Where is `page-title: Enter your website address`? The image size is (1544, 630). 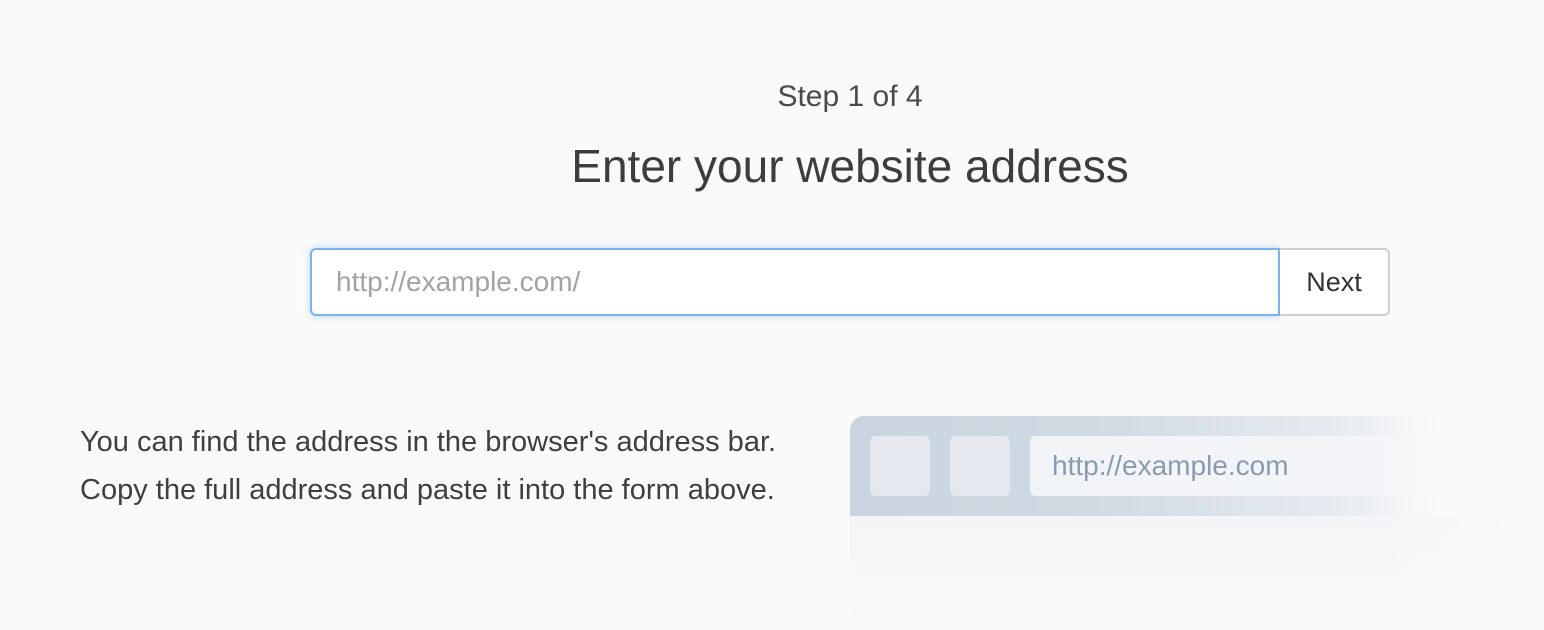
page-title: Enter your website address is located at coordinates (850, 166).